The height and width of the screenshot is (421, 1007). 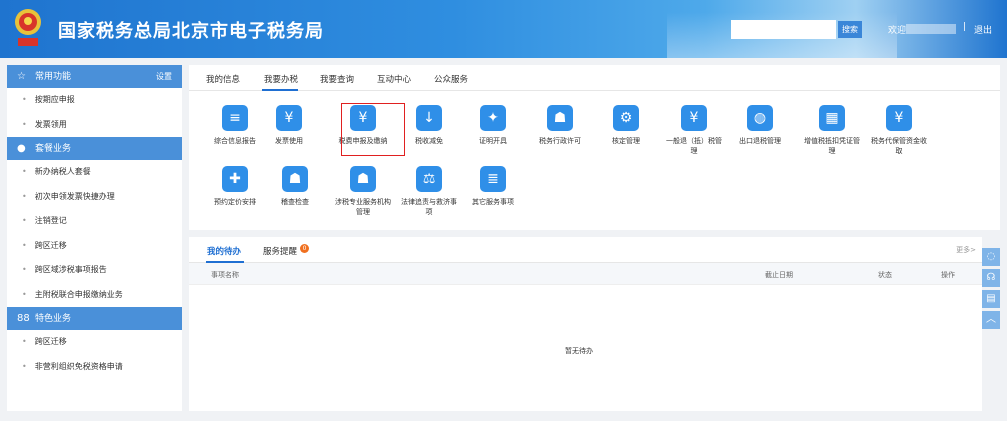 What do you see at coordinates (94, 318) in the screenshot?
I see `sidebar-section-special: 88 特色业务` at bounding box center [94, 318].